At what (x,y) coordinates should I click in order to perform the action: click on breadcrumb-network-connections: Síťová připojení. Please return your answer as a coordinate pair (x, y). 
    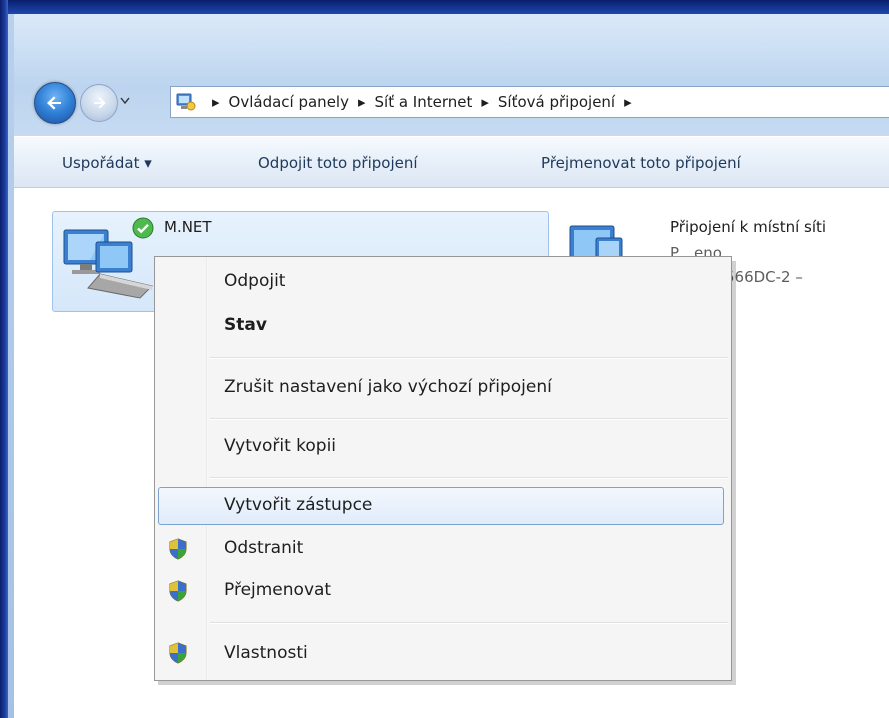
    Looking at the image, I should click on (556, 102).